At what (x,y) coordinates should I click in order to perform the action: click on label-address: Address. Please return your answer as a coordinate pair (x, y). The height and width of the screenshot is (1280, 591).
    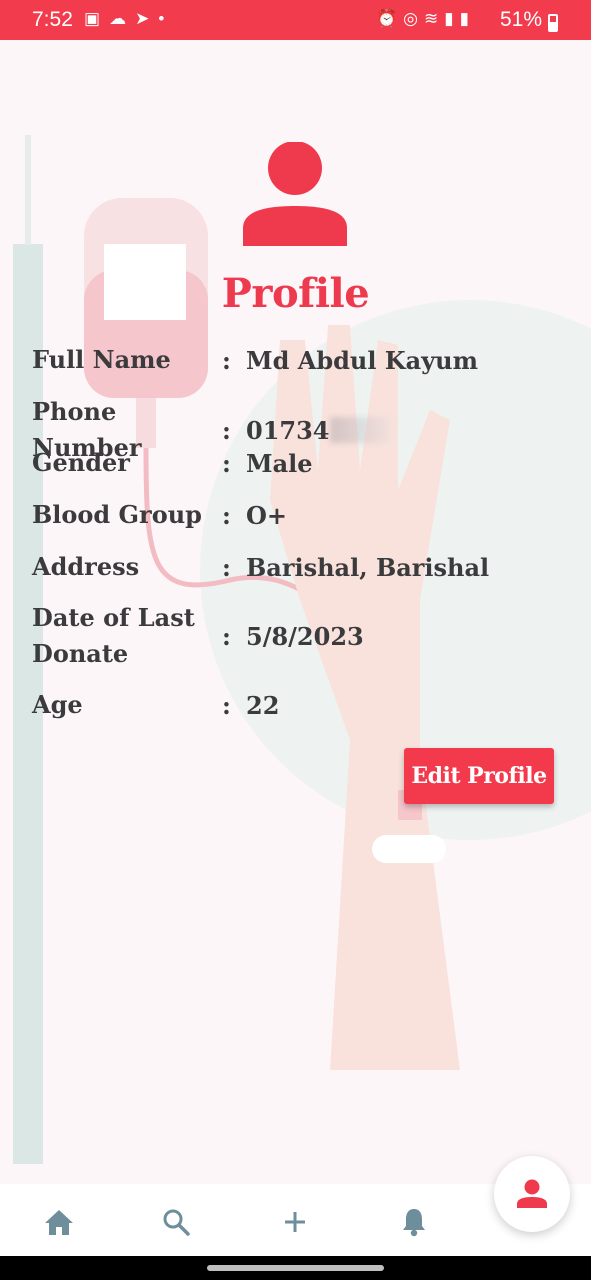
    Looking at the image, I should click on (86, 566).